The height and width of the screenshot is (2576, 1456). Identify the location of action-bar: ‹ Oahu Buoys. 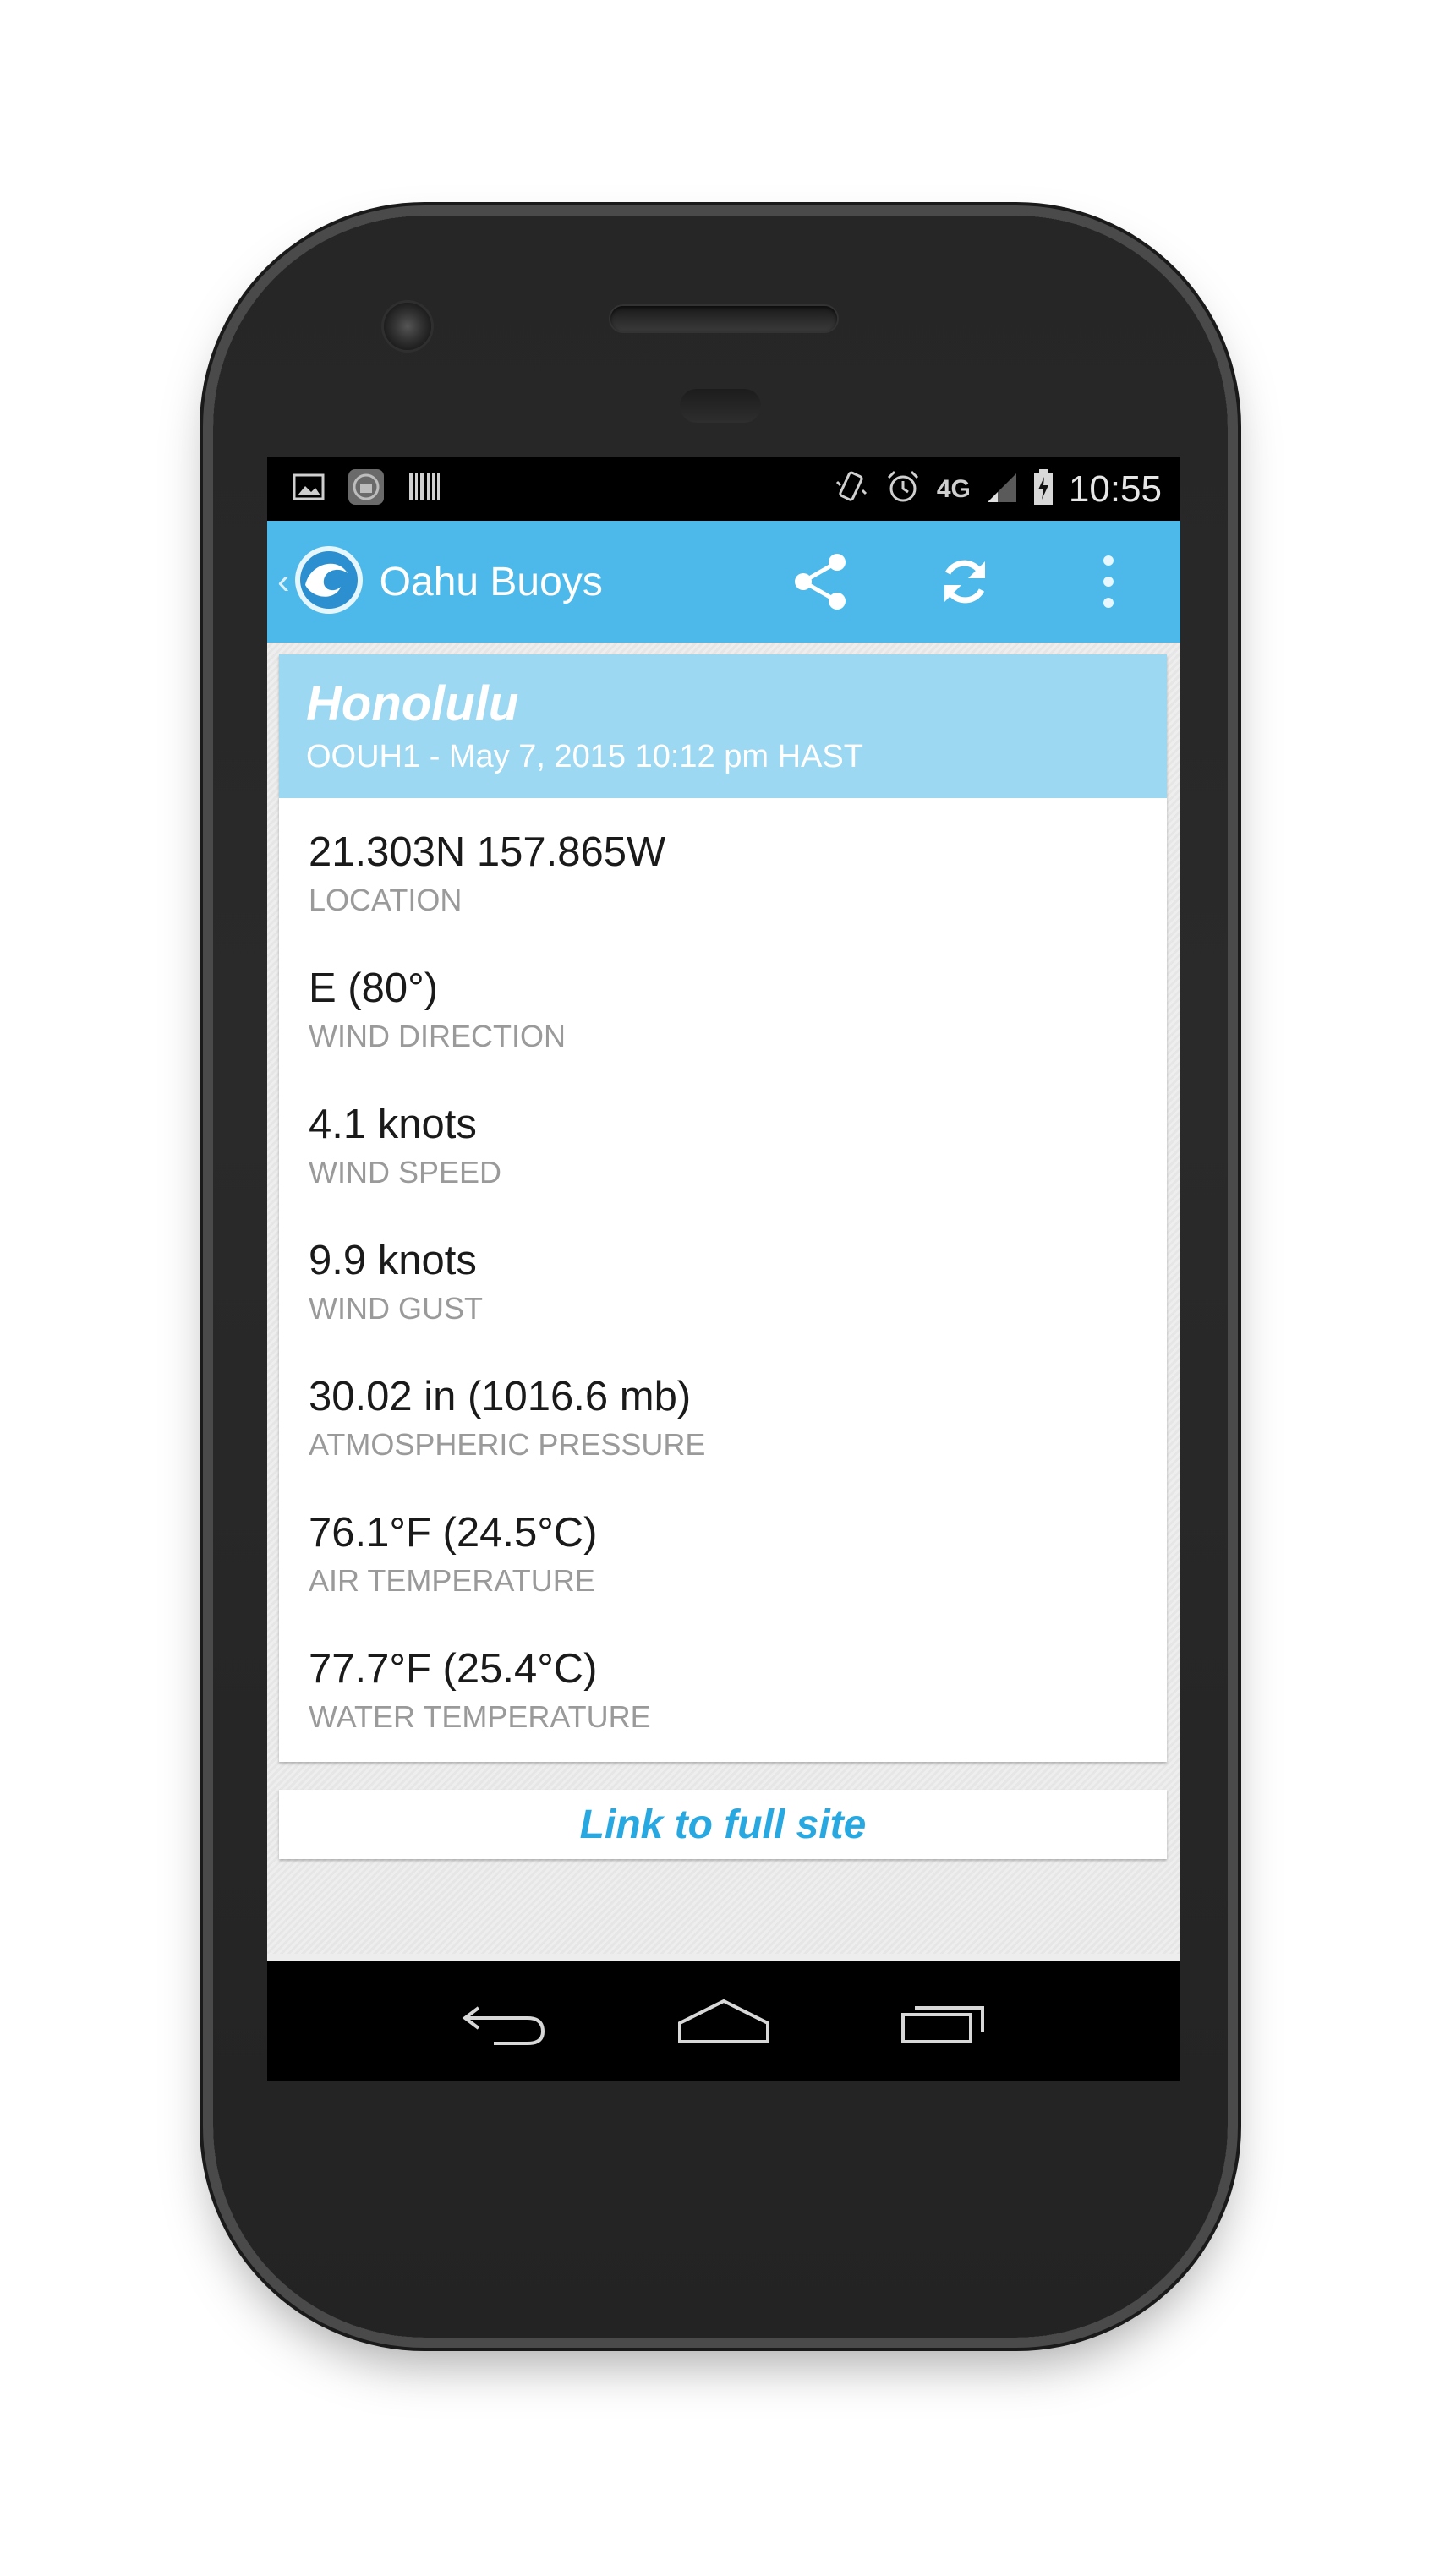
(724, 582).